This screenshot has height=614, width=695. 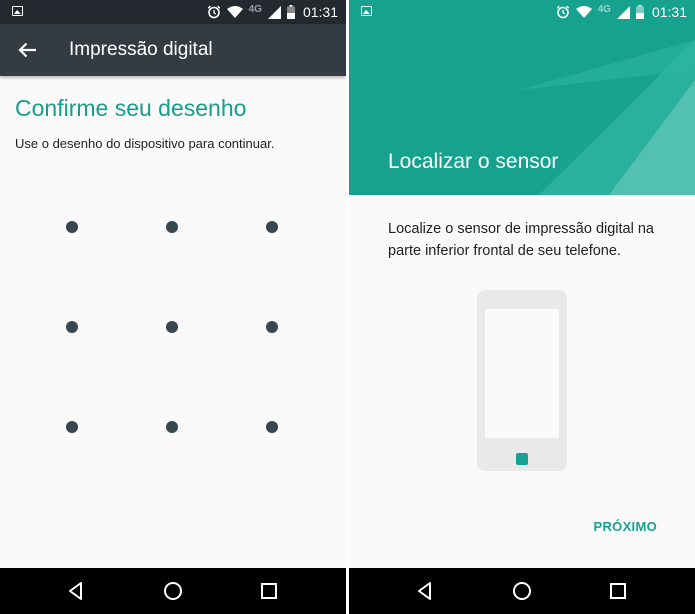 What do you see at coordinates (27, 50) in the screenshot?
I see `back-arrow-icon` at bounding box center [27, 50].